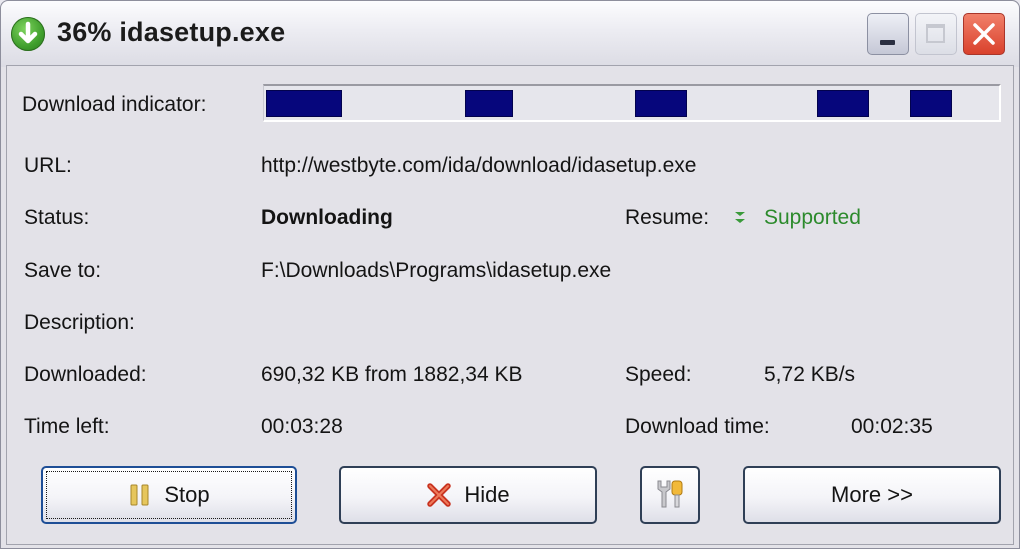  I want to click on save-to-label: Save to:, so click(63, 270).